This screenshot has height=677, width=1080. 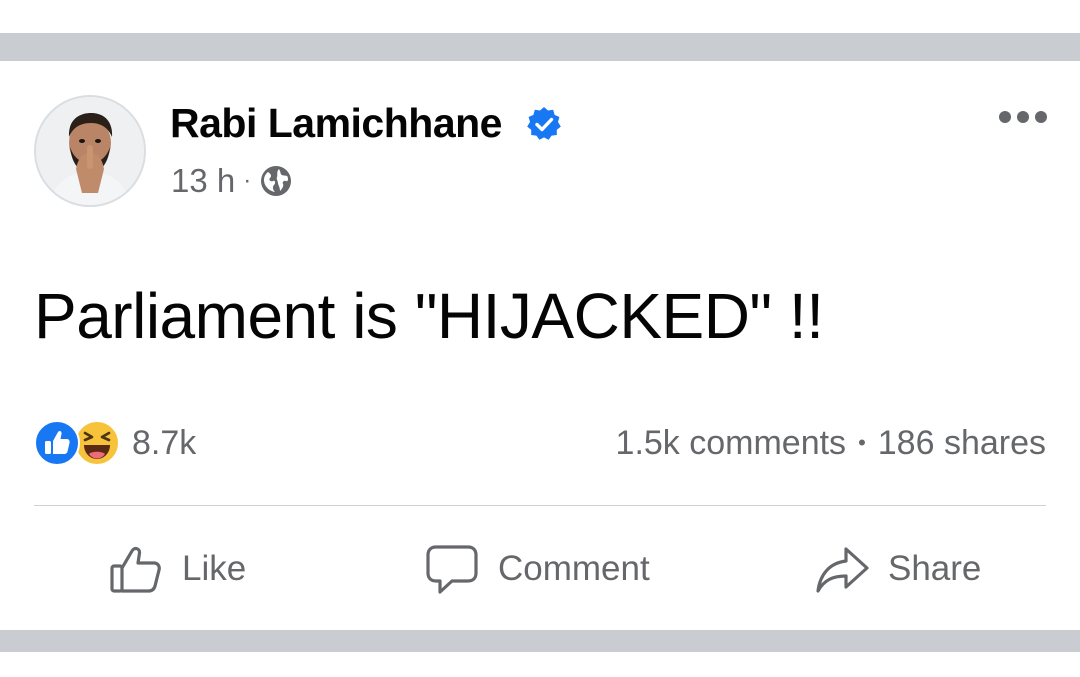 I want to click on share-button: Share, so click(x=897, y=569).